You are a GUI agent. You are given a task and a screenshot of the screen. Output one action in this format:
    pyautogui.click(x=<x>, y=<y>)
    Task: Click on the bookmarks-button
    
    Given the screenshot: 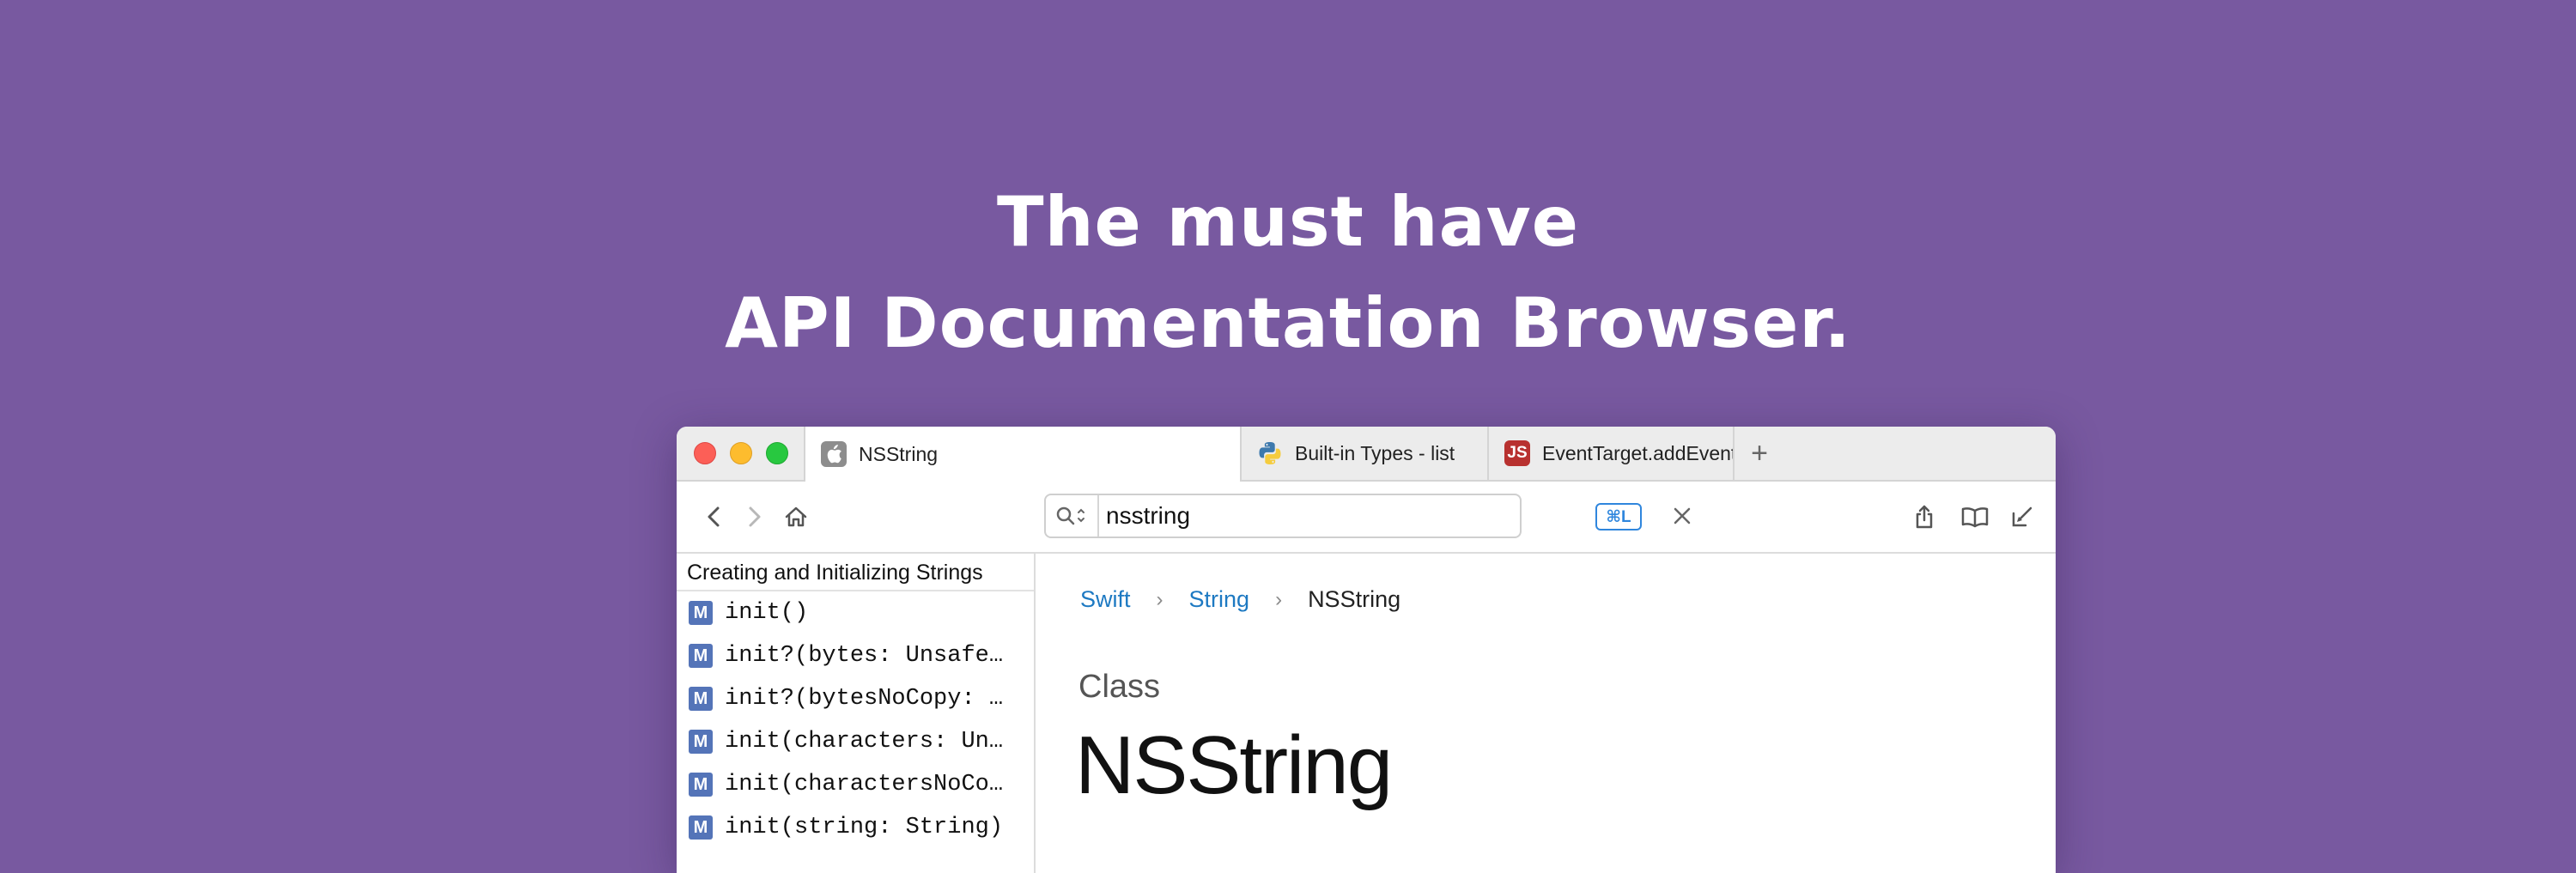 What is the action you would take?
    pyautogui.click(x=1975, y=517)
    